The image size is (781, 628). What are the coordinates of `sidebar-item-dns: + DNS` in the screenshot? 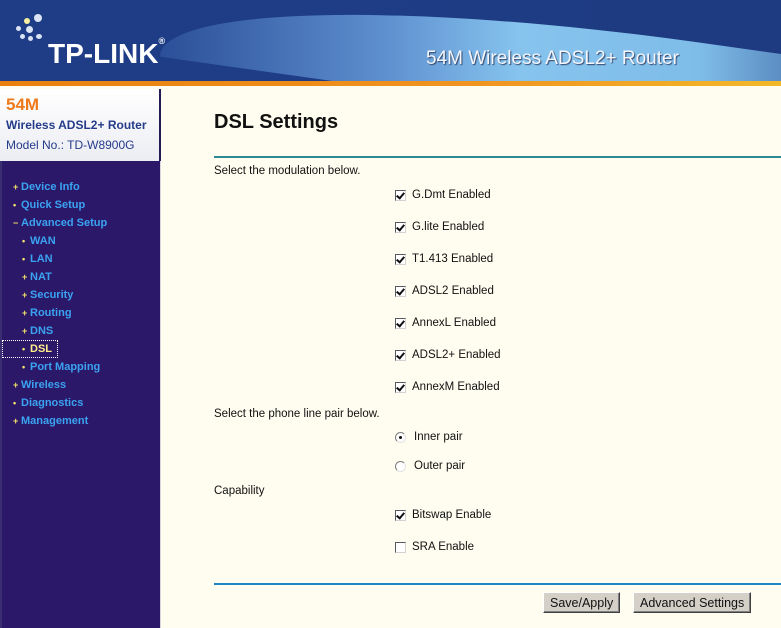 It's located at (37, 331).